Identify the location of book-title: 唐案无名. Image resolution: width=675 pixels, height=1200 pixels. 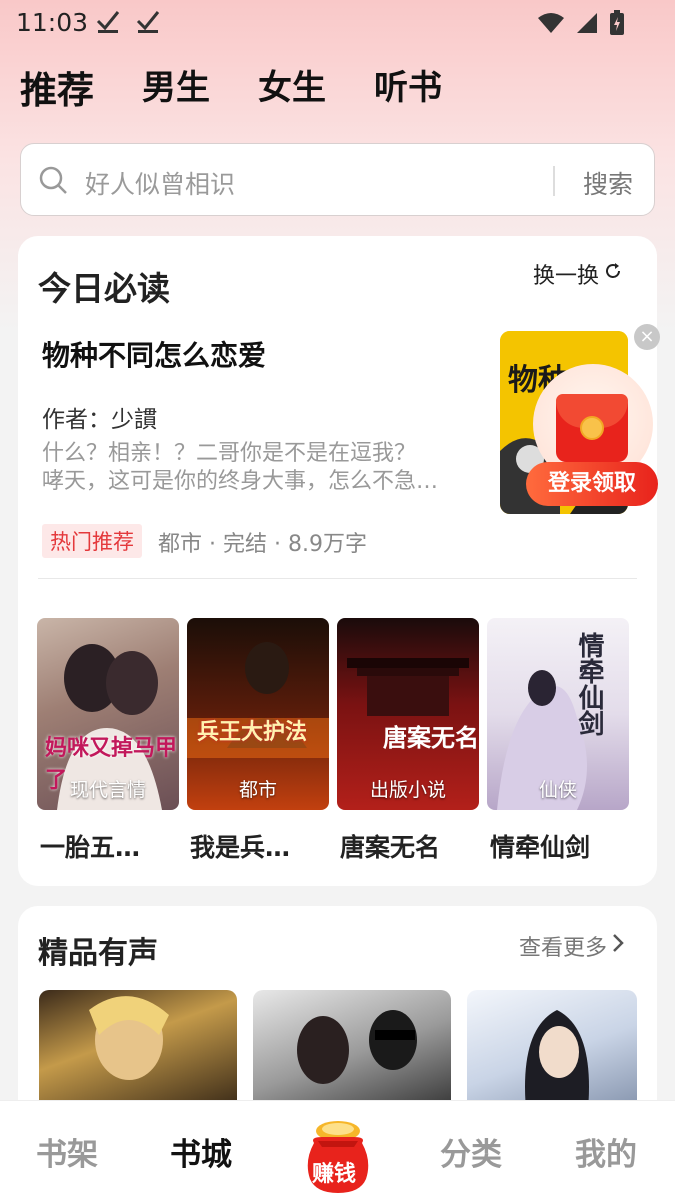
(408, 846).